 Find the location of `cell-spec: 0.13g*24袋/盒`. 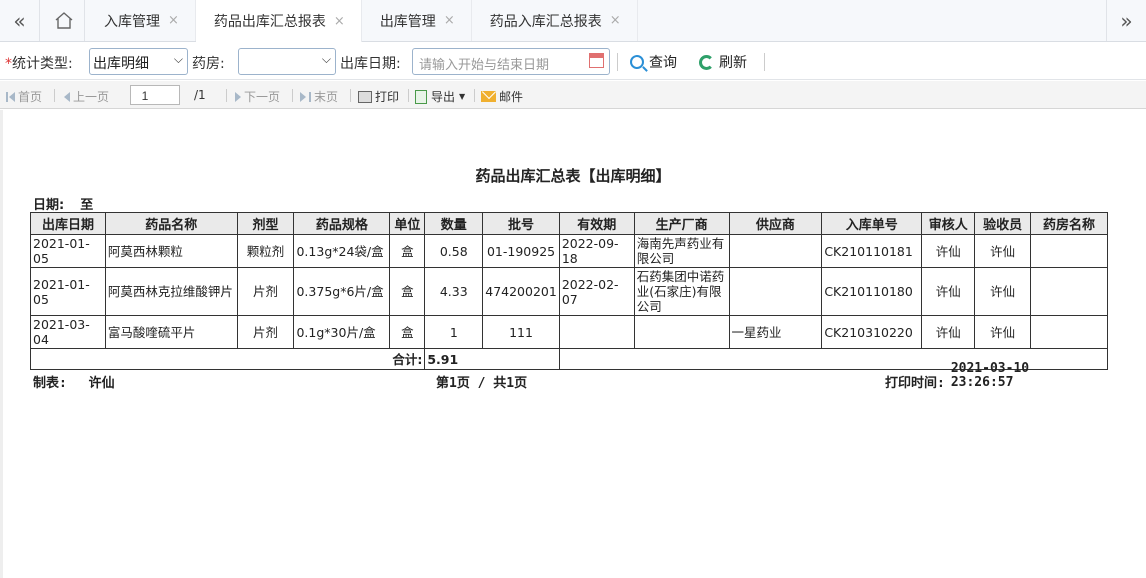

cell-spec: 0.13g*24袋/盒 is located at coordinates (342, 251).